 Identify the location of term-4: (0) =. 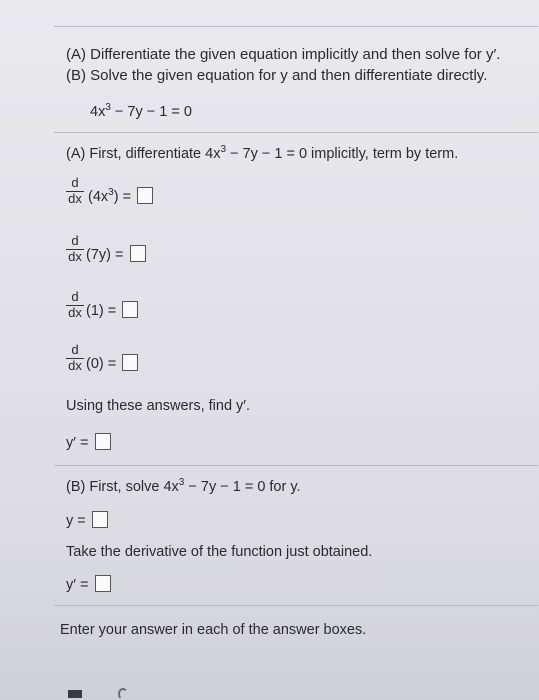
(112, 363).